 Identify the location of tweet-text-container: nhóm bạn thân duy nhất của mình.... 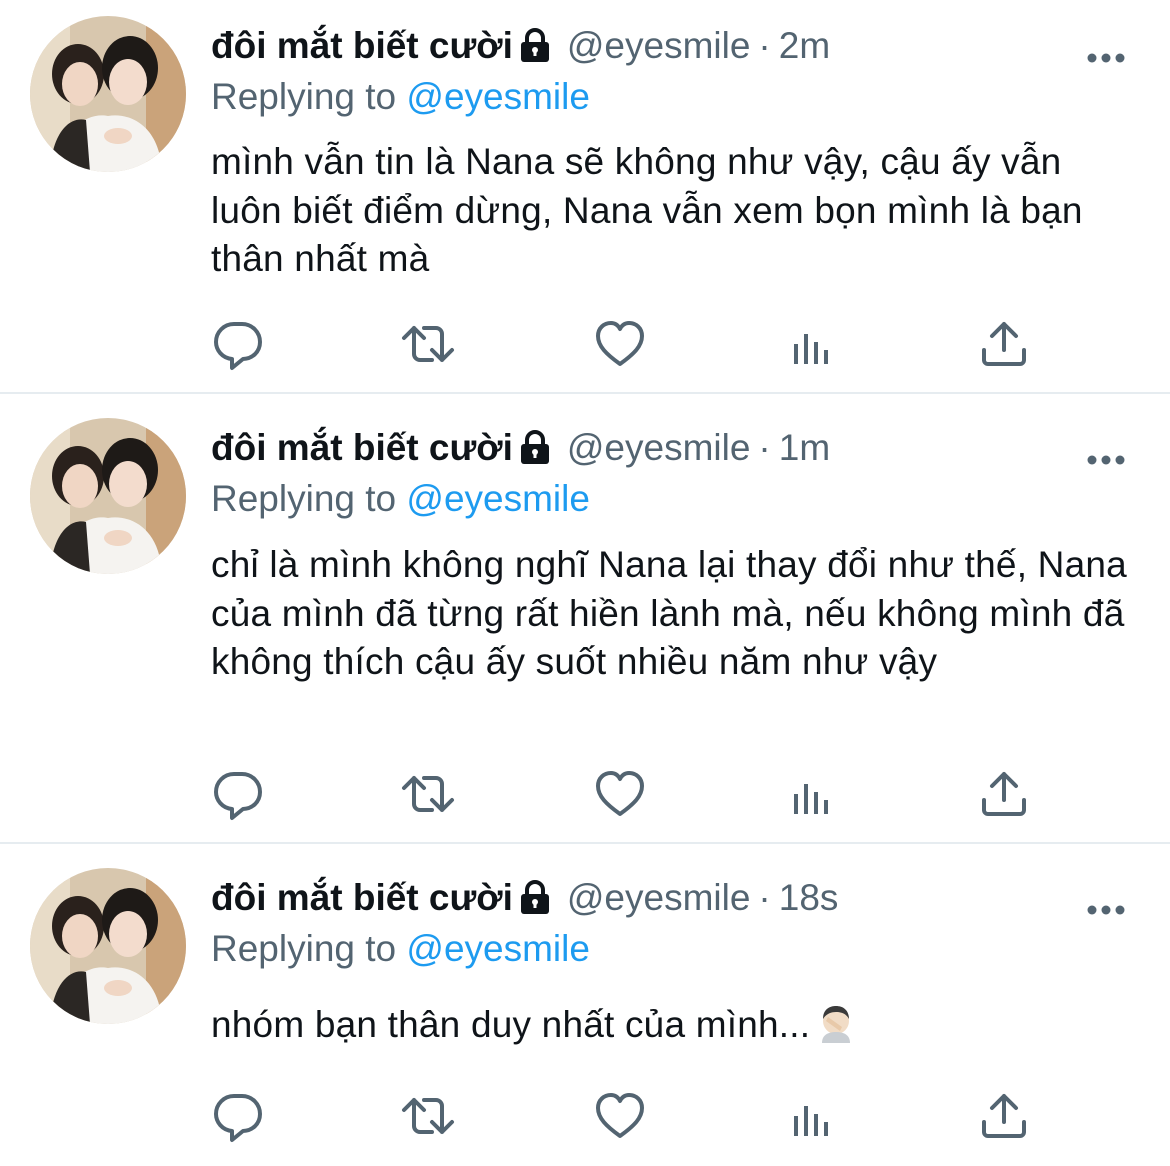
(676, 1028).